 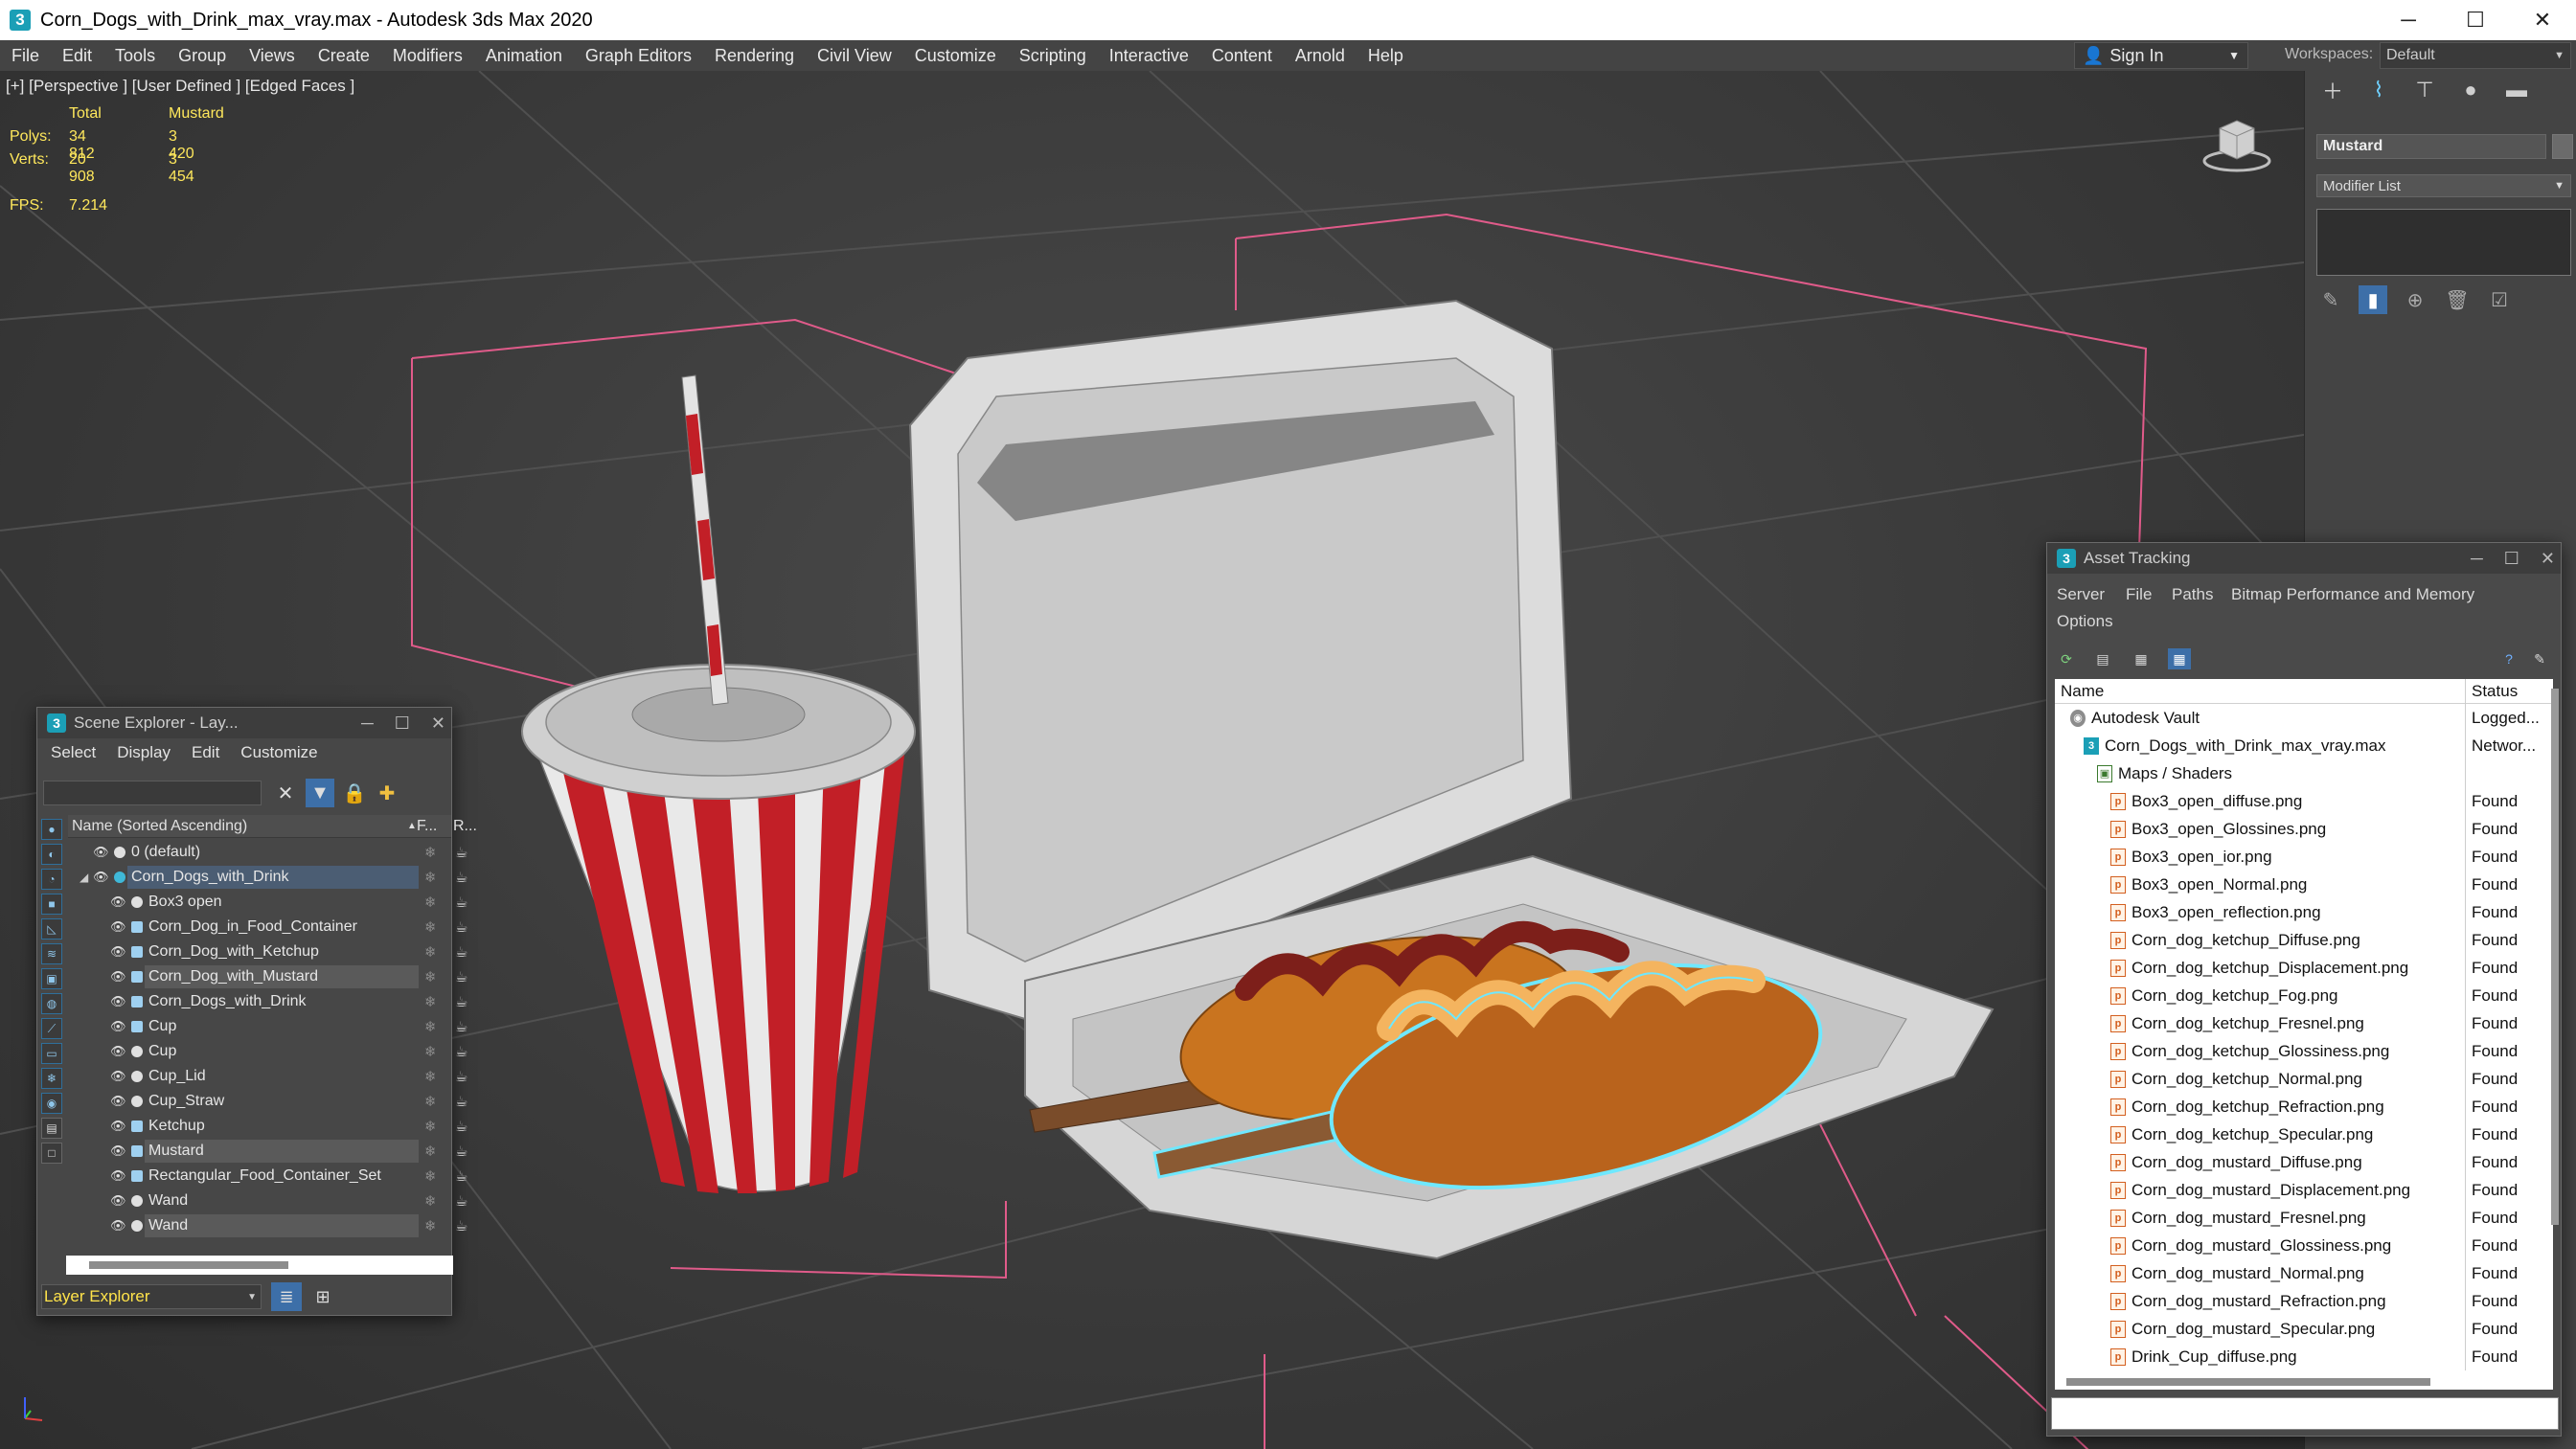 I want to click on at-menu-file: File, so click(x=2139, y=594).